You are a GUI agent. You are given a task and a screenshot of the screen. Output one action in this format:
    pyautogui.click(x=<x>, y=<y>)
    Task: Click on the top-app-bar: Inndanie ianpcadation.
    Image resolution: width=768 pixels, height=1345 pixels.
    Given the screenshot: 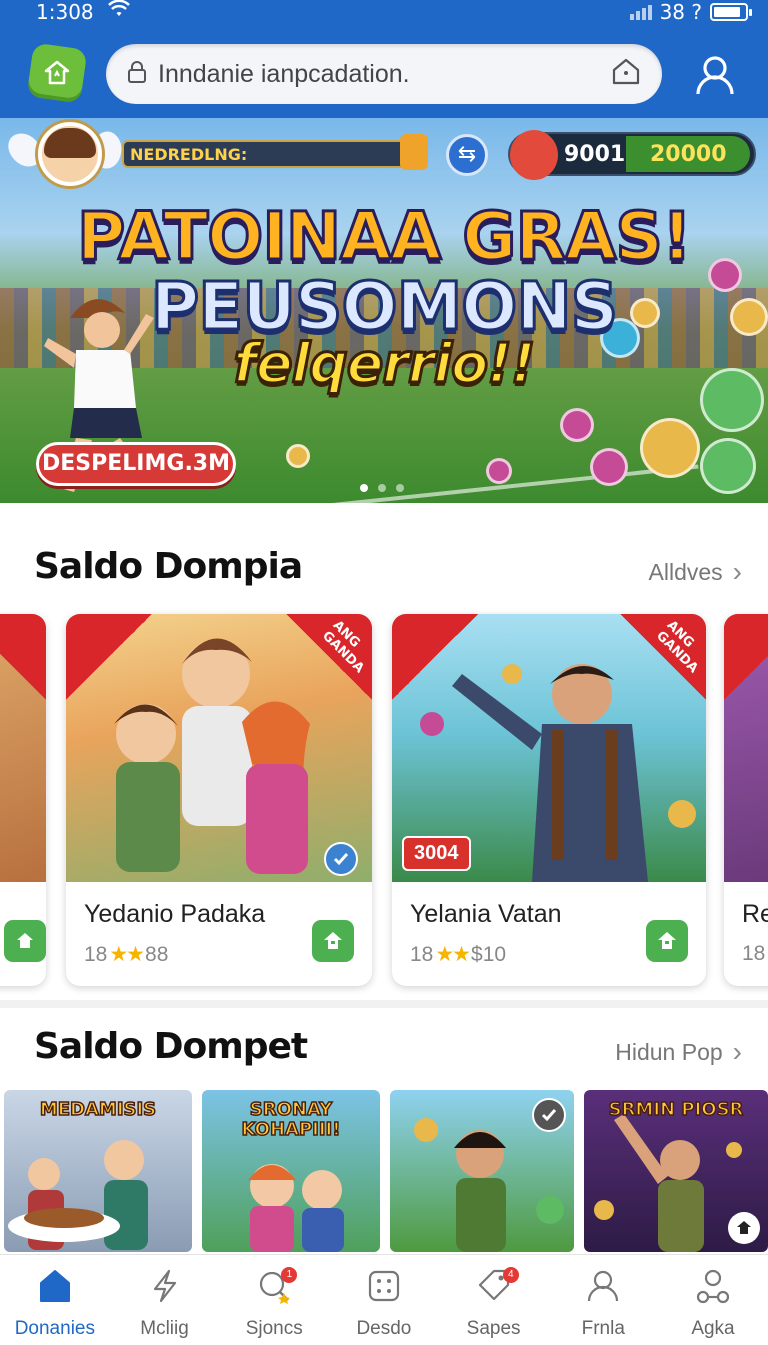 What is the action you would take?
    pyautogui.click(x=384, y=73)
    